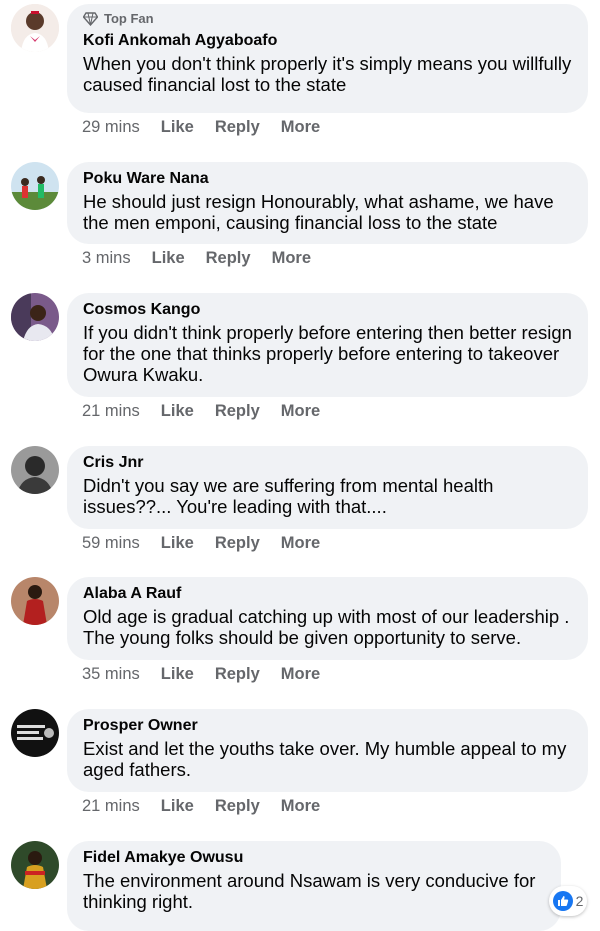  Describe the element at coordinates (90, 19) in the screenshot. I see `diamond-icon` at that location.